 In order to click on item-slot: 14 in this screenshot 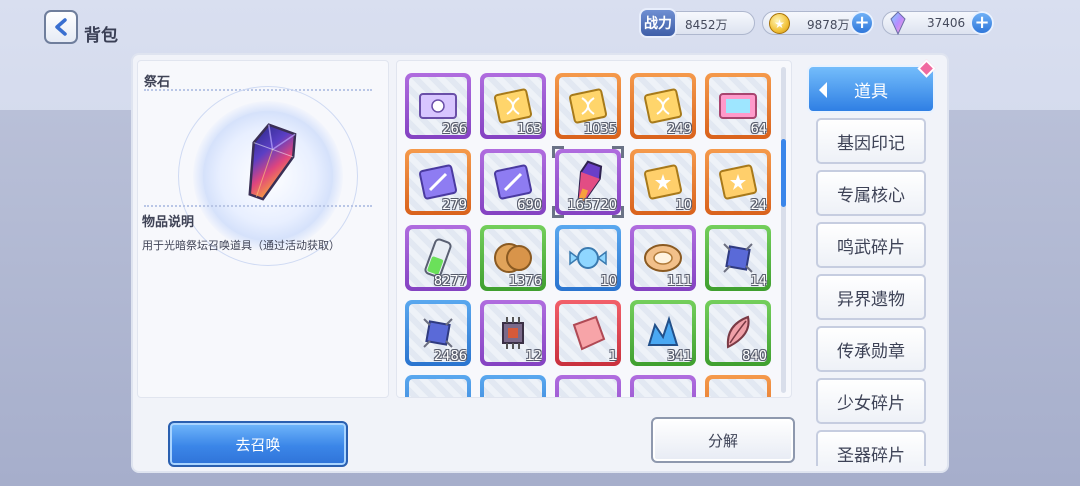, I will do `click(738, 258)`.